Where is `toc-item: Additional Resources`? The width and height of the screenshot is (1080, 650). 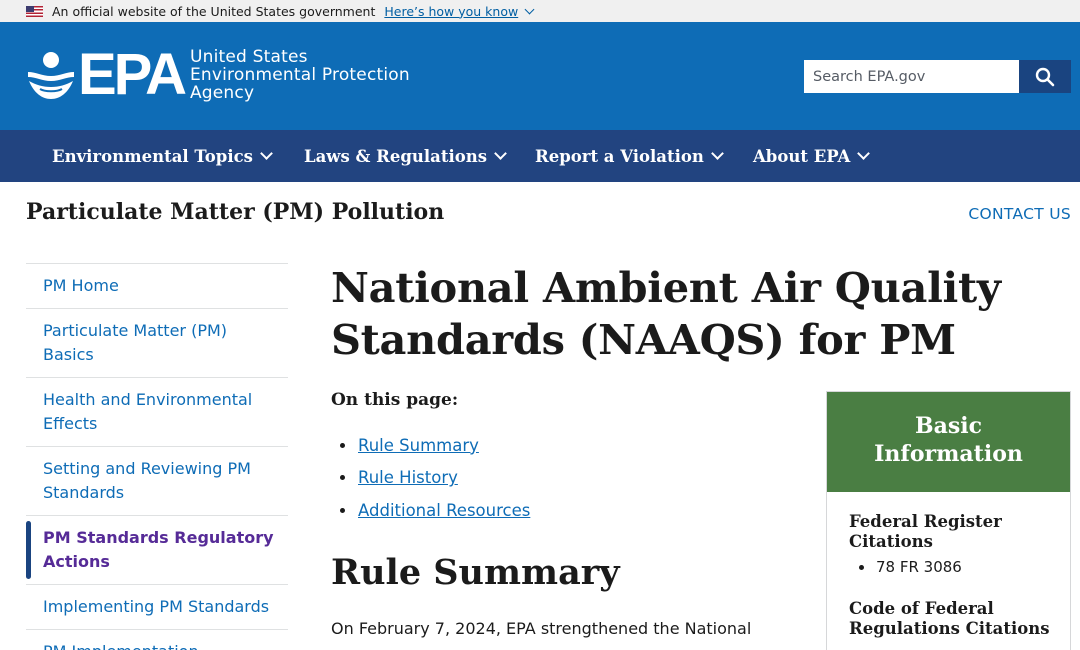
toc-item: Additional Resources is located at coordinates (435, 510).